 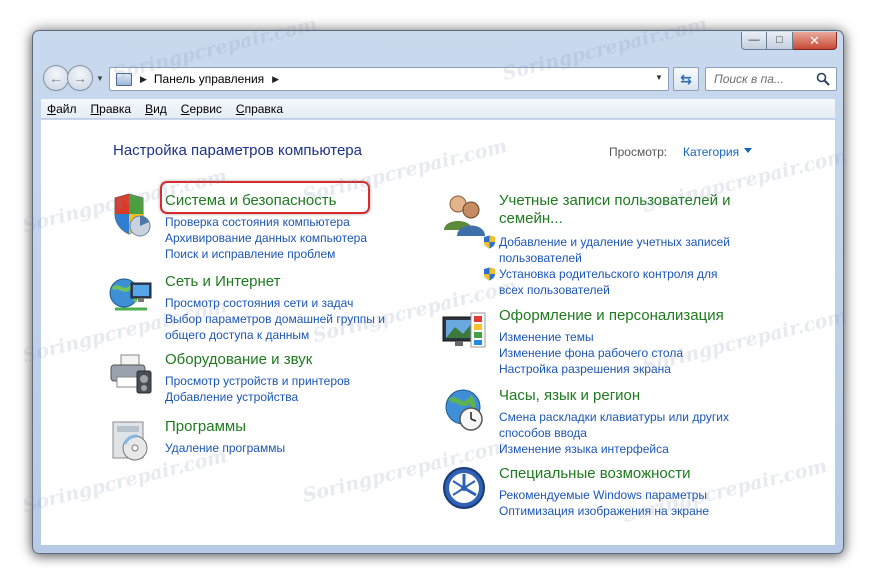 What do you see at coordinates (237, 150) in the screenshot?
I see `page-title: Настройка параметров компьютера` at bounding box center [237, 150].